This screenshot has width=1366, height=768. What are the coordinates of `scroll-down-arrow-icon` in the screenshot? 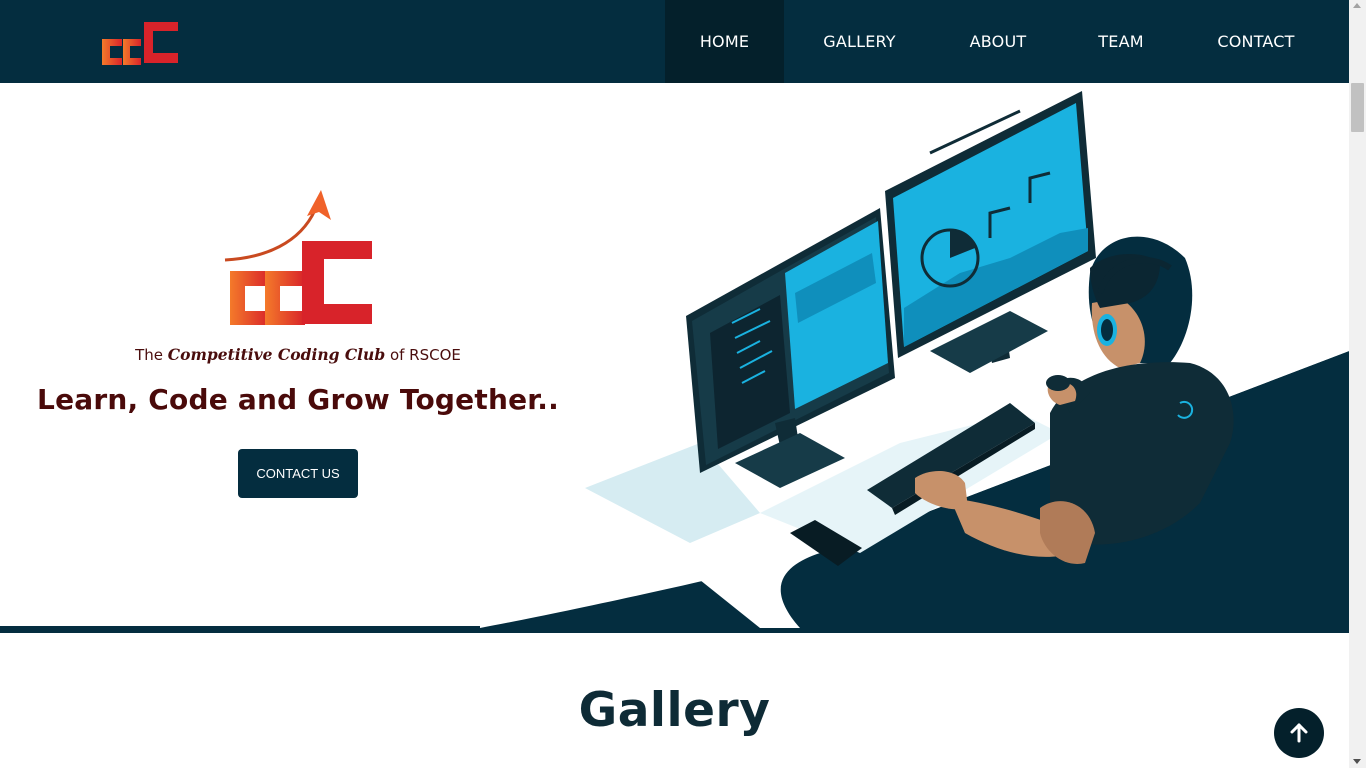 It's located at (1357, 761).